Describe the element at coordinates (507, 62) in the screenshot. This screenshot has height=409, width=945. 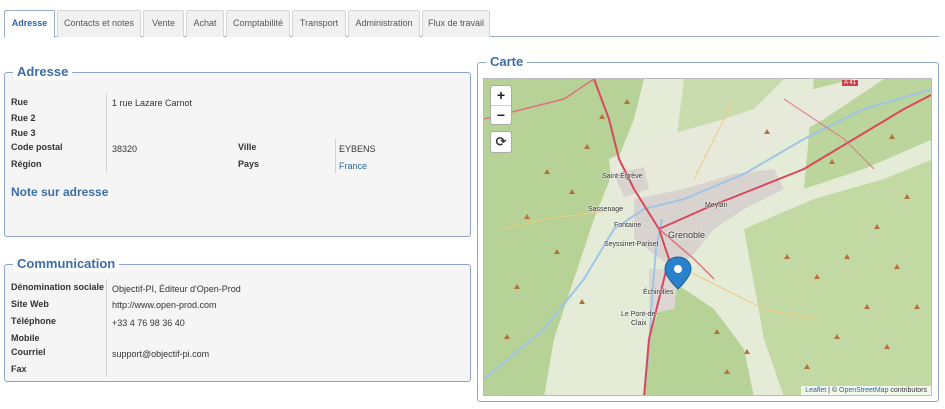
I see `carte-title: Carte` at that location.